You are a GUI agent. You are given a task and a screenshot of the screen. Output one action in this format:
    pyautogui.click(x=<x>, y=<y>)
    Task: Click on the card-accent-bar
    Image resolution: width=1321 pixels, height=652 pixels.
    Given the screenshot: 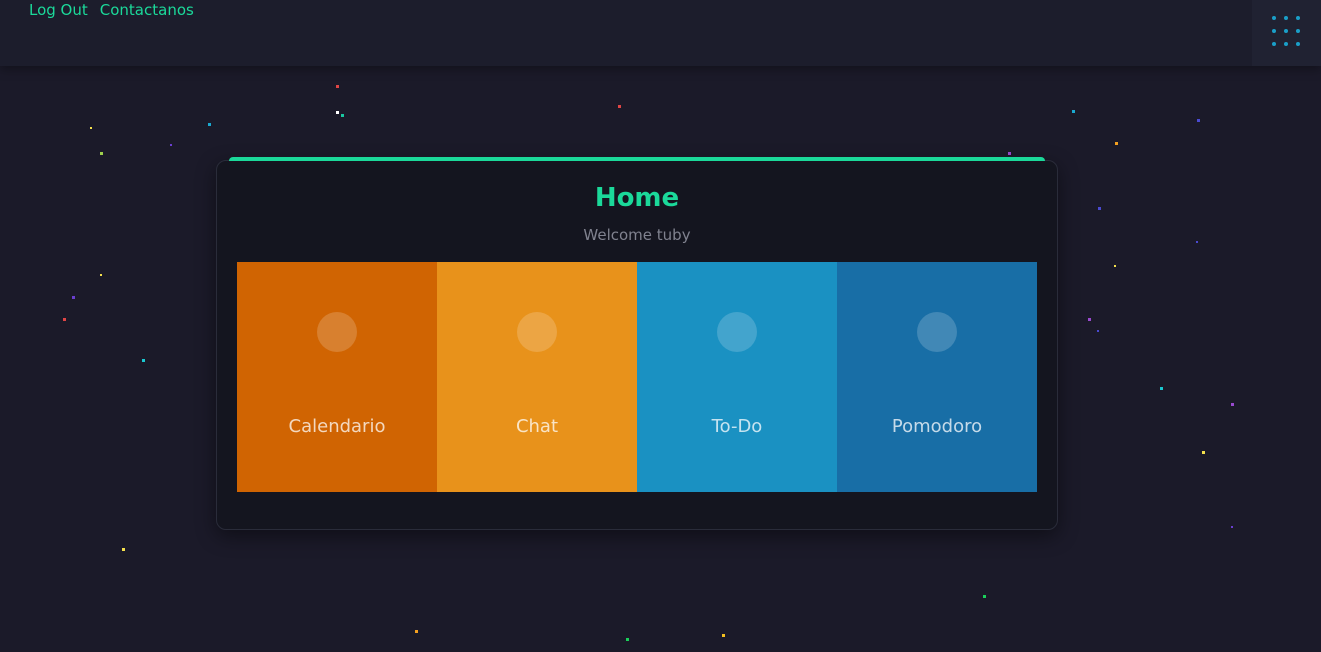 What is the action you would take?
    pyautogui.click(x=637, y=159)
    